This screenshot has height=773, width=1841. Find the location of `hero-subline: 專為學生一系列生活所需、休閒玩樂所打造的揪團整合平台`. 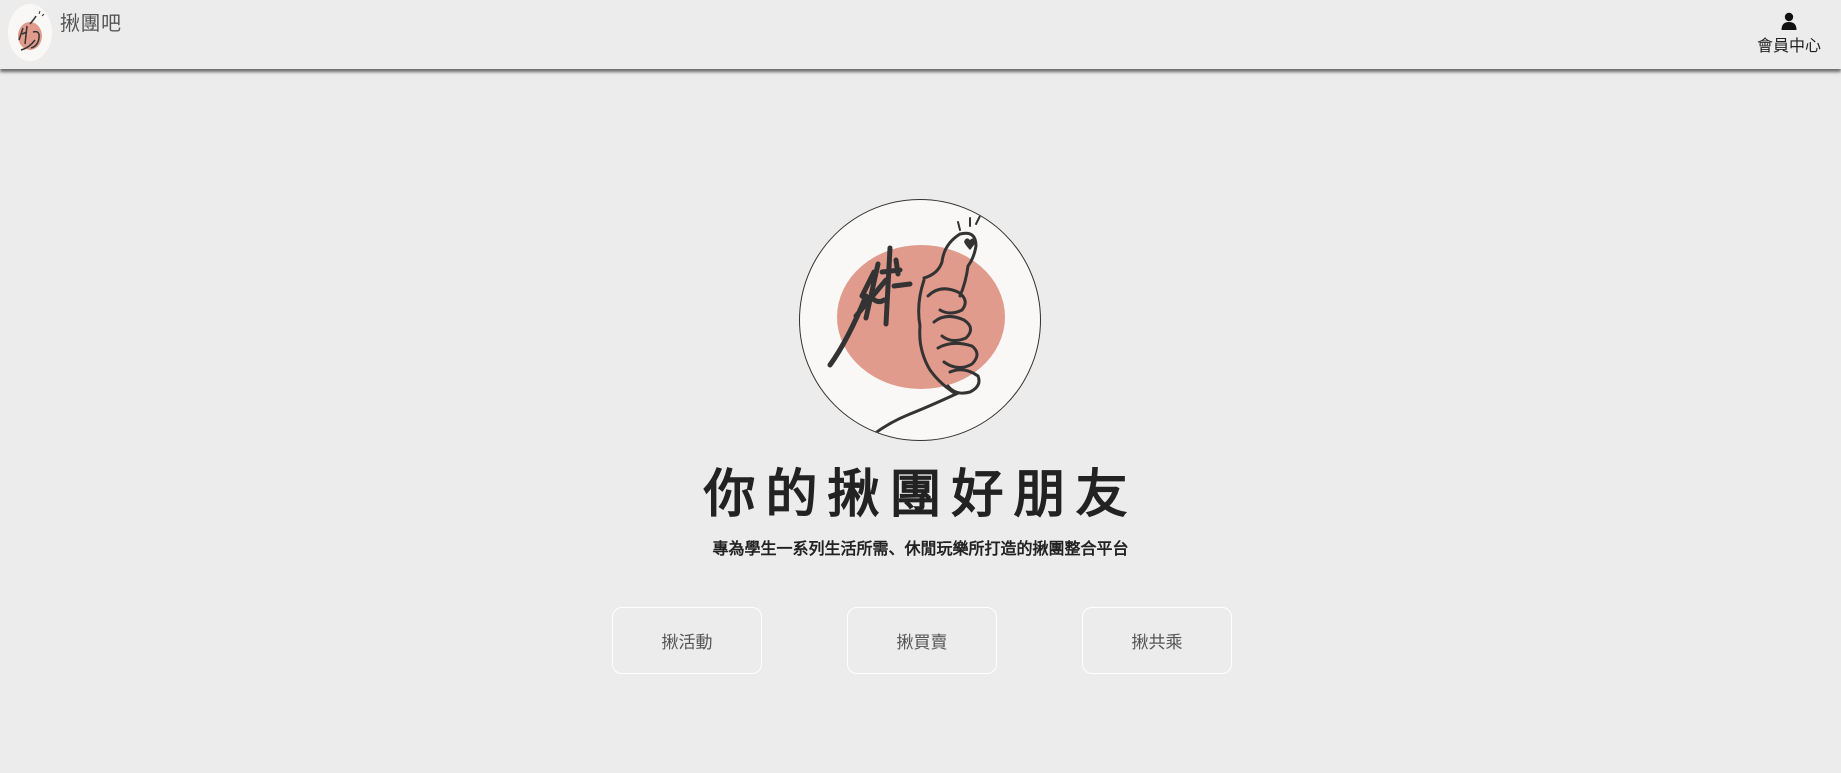

hero-subline: 專為學生一系列生活所需、休閒玩樂所打造的揪團整合平台 is located at coordinates (920, 548).